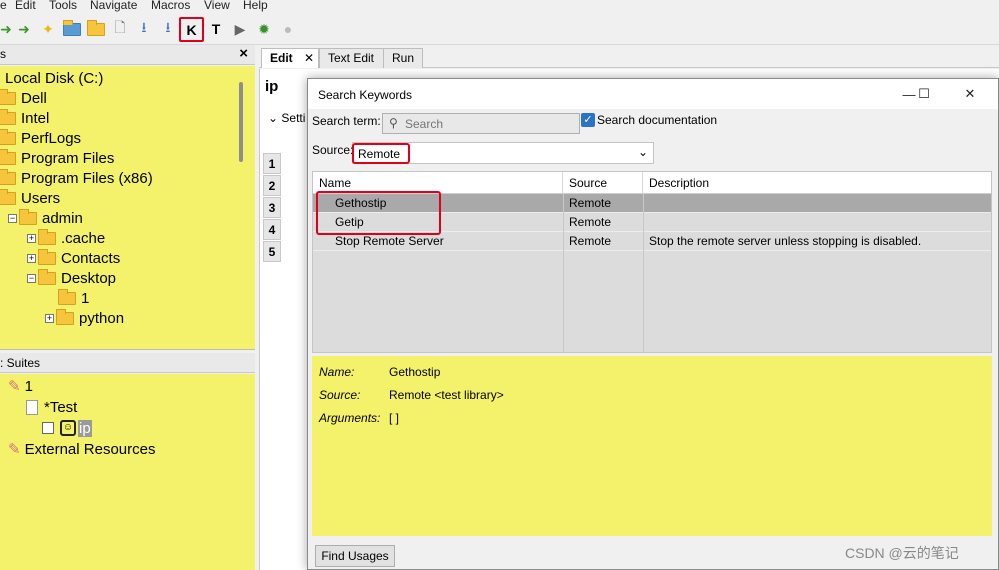  I want to click on search-doc-label: Search documentation, so click(657, 120).